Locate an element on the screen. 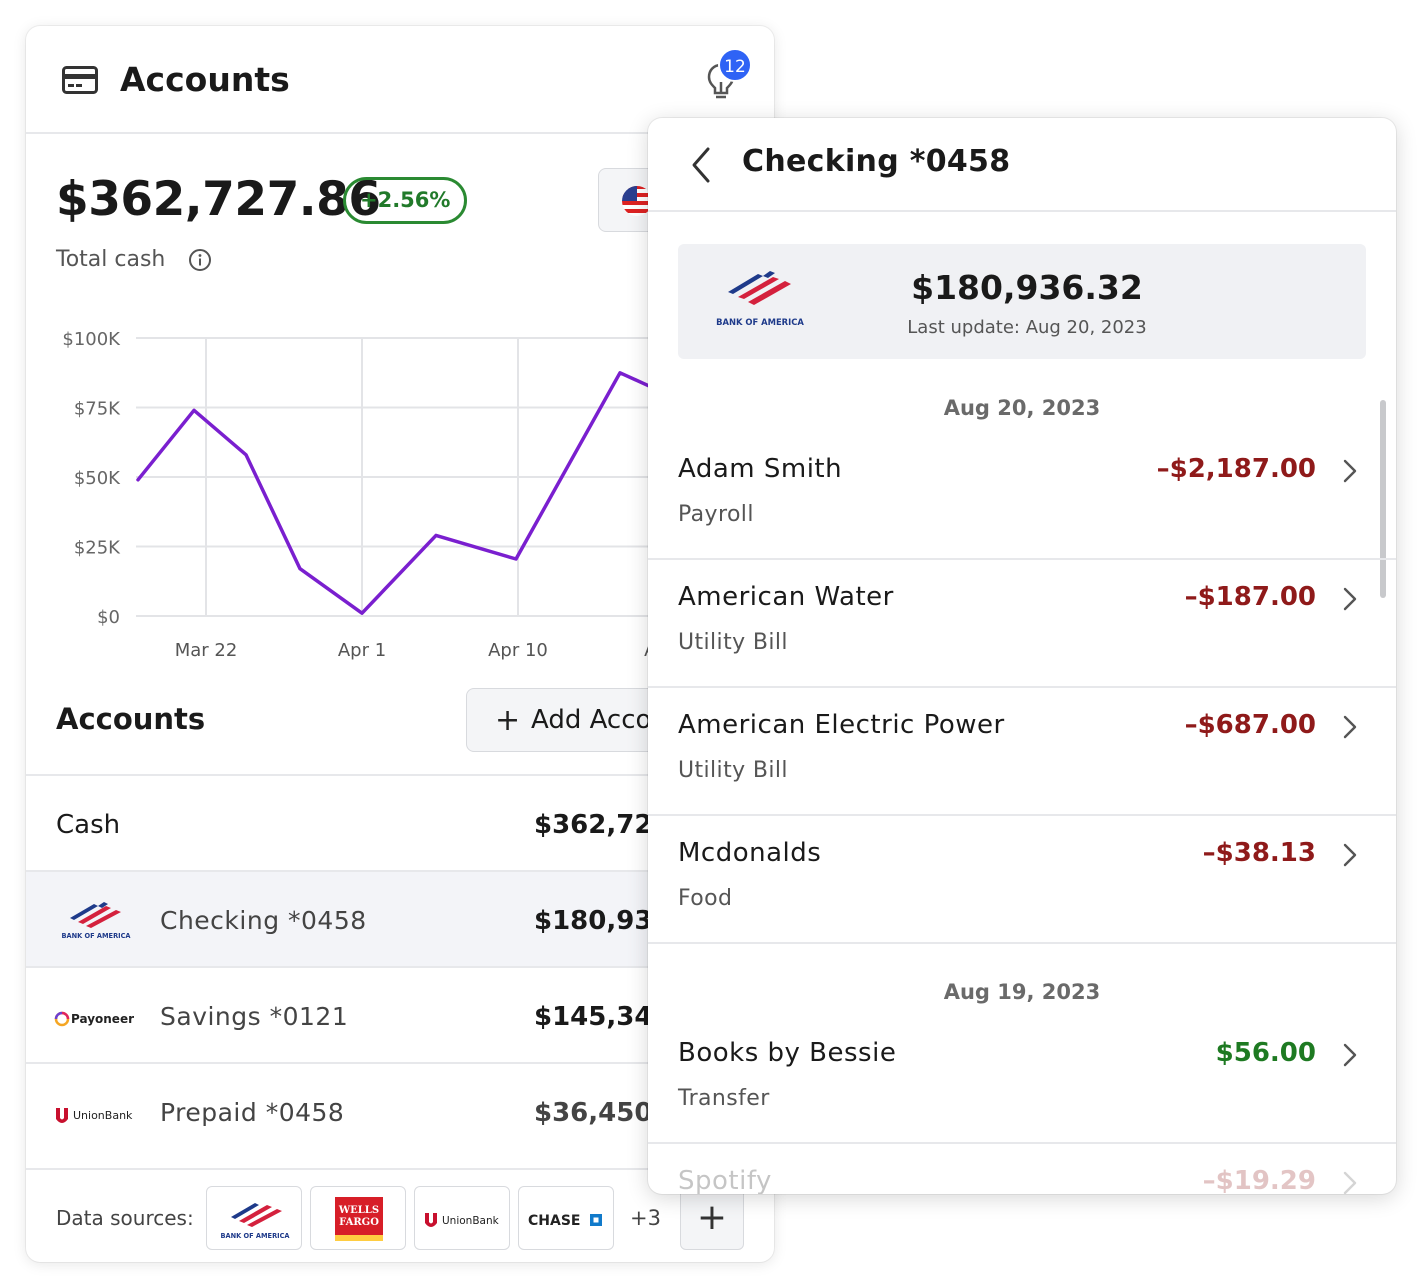 The image size is (1422, 1288). transaction-amount: –$687.00 is located at coordinates (1250, 725).